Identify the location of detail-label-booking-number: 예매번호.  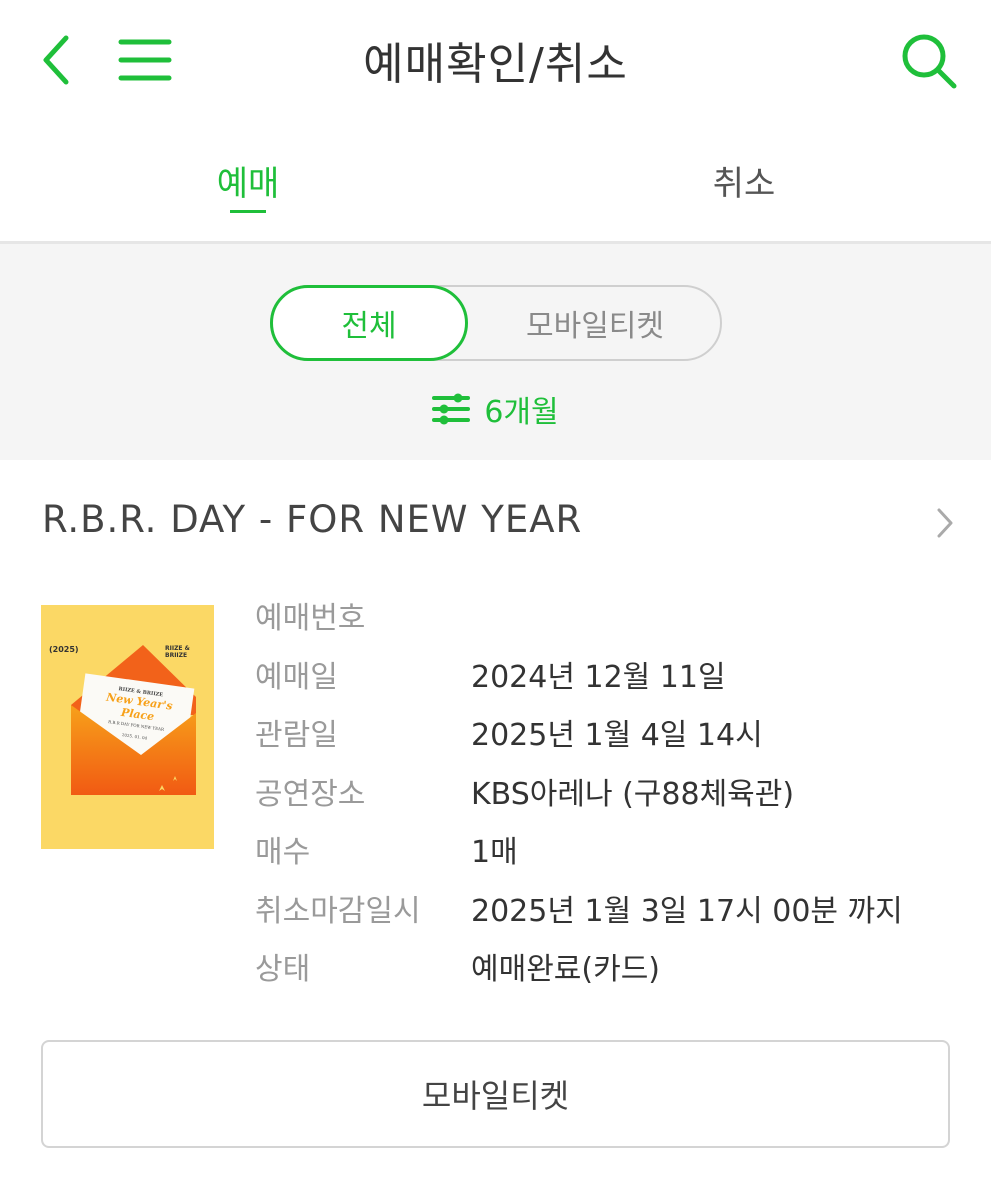
(310, 618).